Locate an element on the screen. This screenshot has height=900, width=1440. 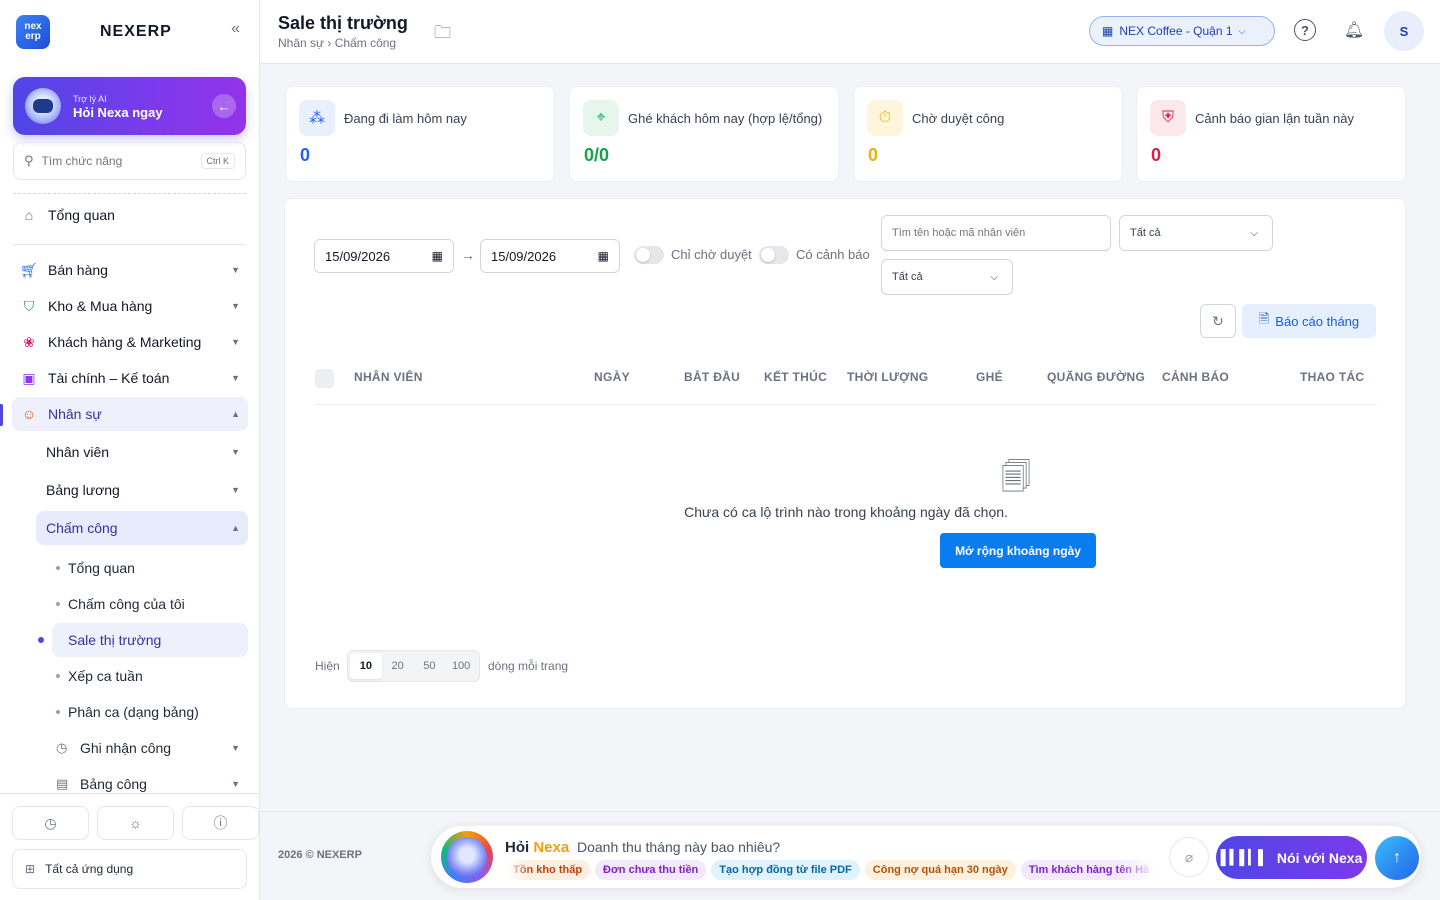
arrow-left-icon: ← is located at coordinates (224, 106).